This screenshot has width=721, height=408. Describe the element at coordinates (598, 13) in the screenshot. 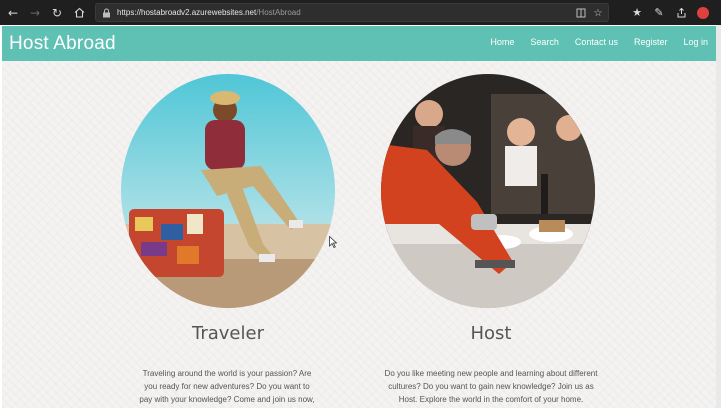

I see `star-icon: ☆` at that location.